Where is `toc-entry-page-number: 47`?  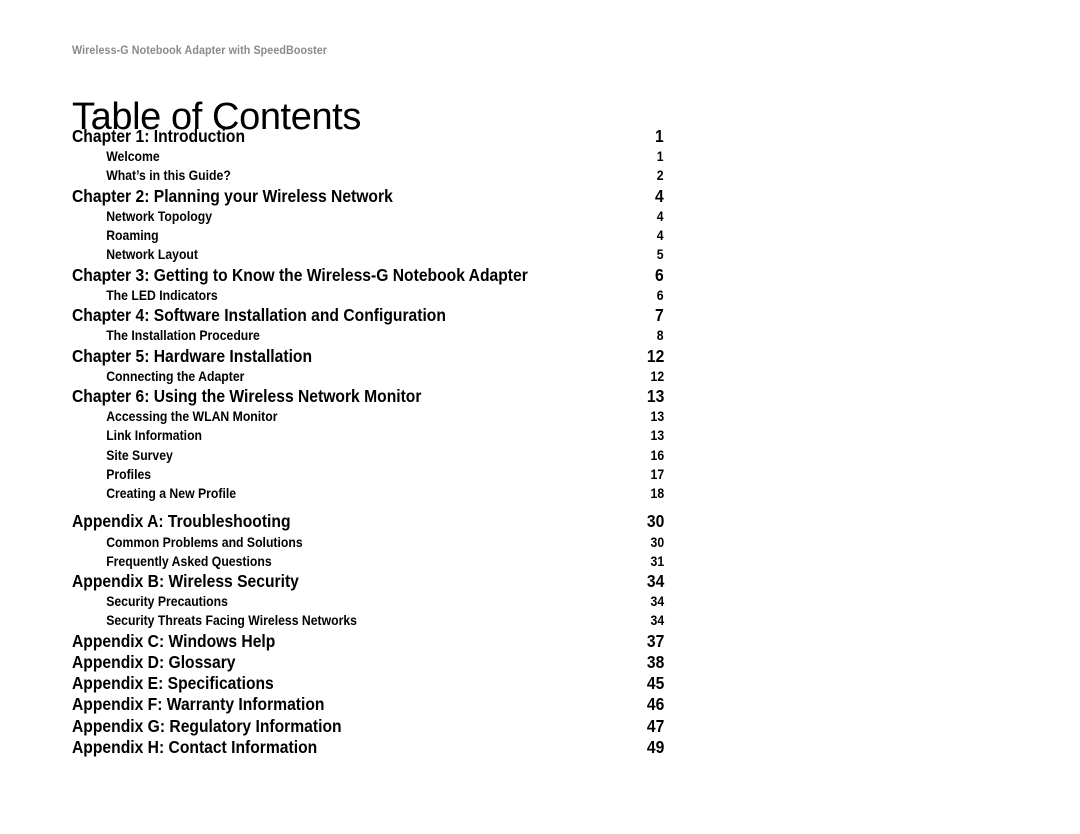
toc-entry-page-number: 47 is located at coordinates (655, 725).